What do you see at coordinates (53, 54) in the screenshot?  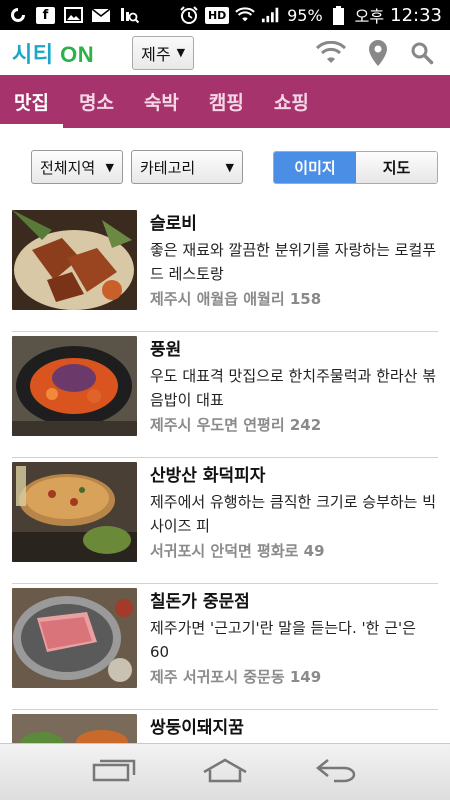 I see `app-logo: 시티 ON` at bounding box center [53, 54].